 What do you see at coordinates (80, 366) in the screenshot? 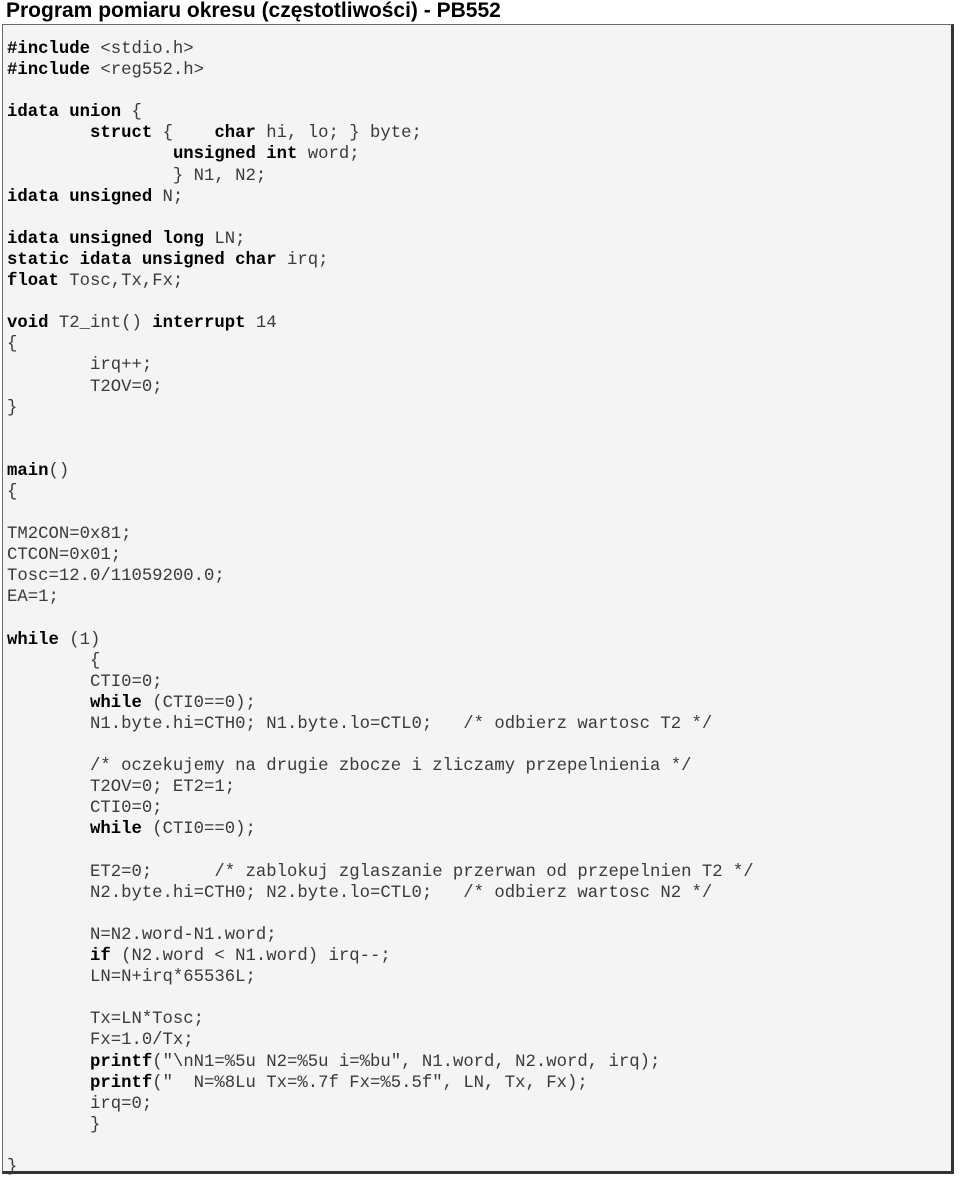
I see `code-text: irq++;` at bounding box center [80, 366].